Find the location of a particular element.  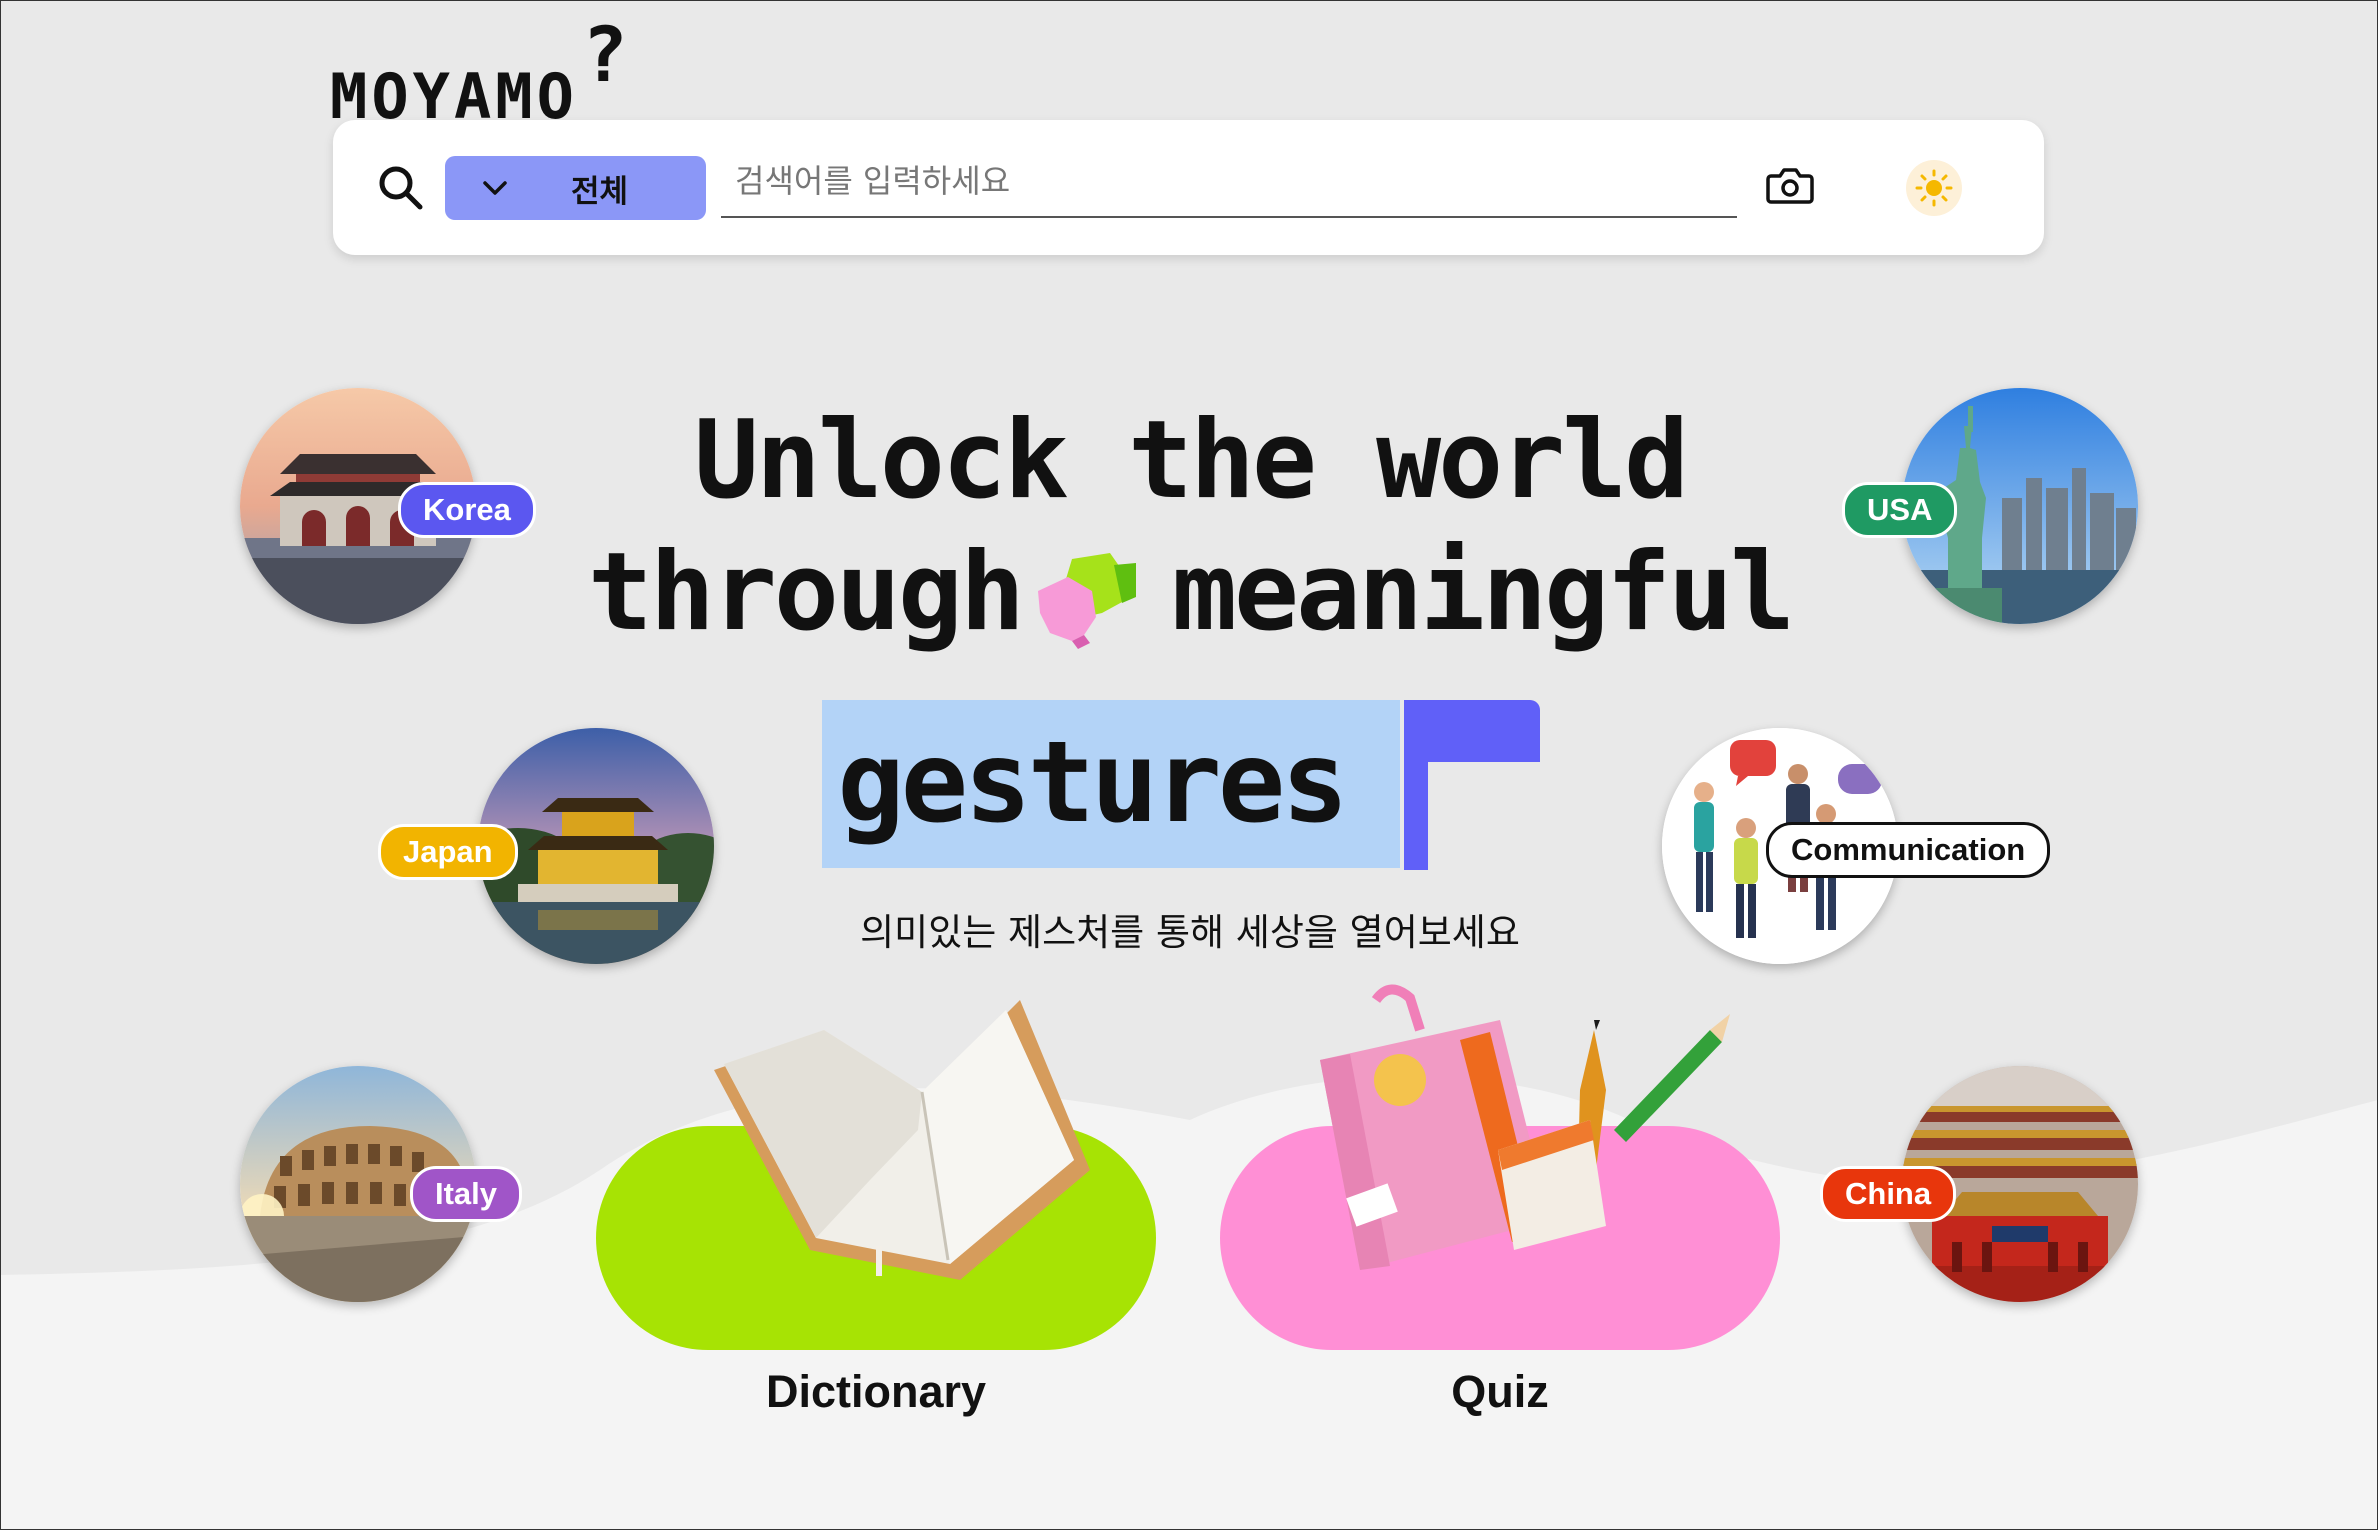

tag-japan: Japan is located at coordinates (448, 852).